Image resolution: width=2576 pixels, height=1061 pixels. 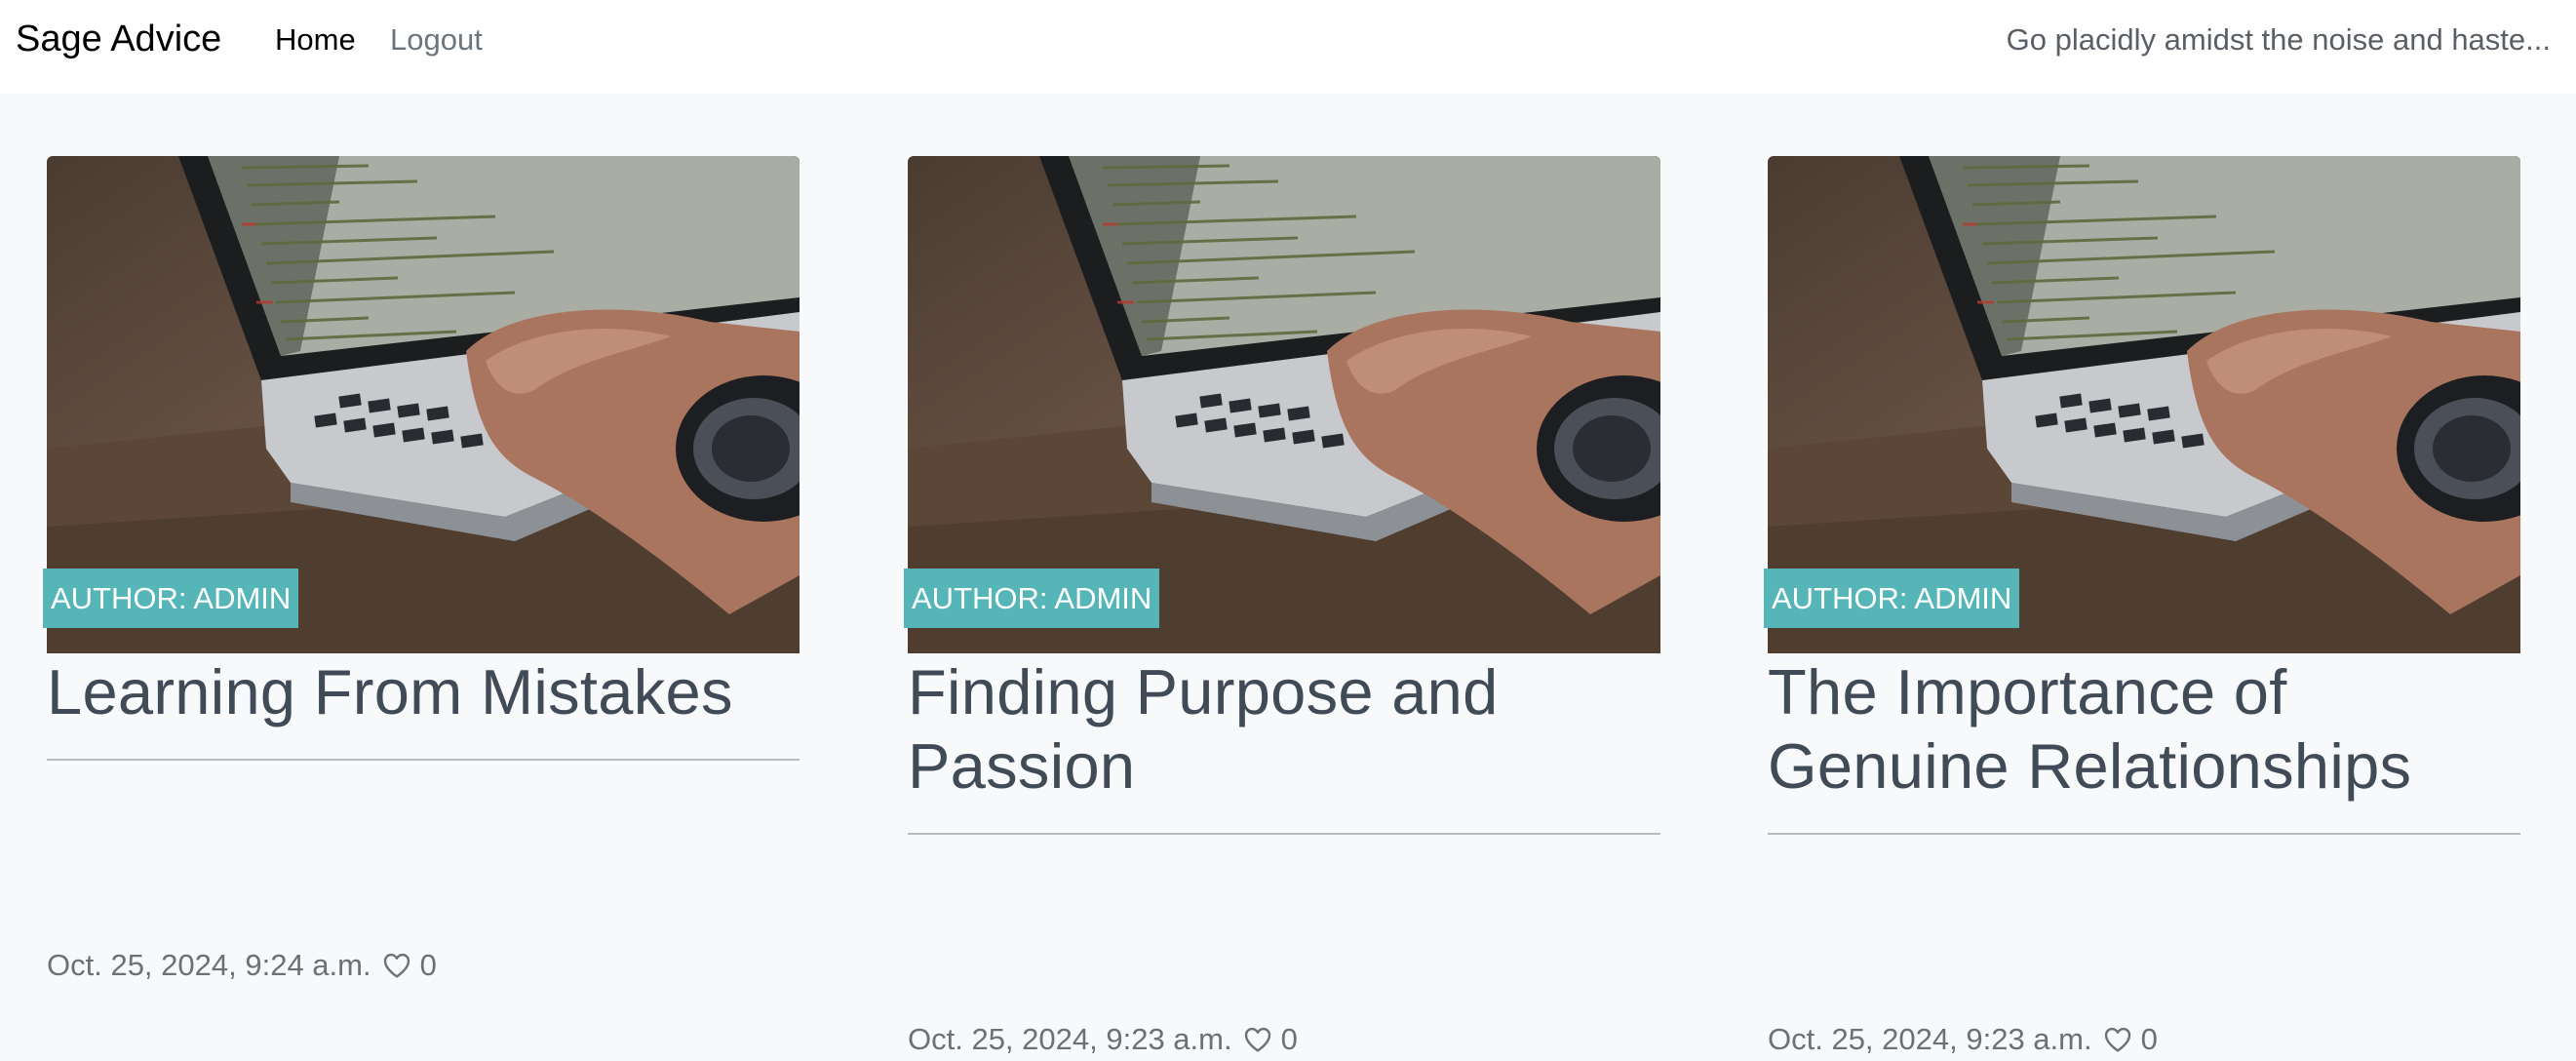 I want to click on post-title: Learning From Mistakes, so click(x=423, y=692).